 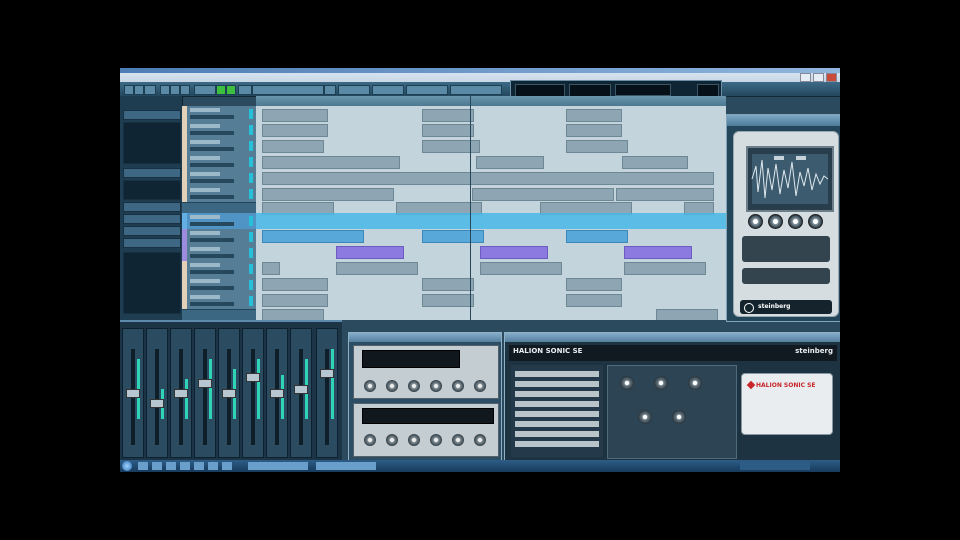 I want to click on effects-title-bar, so click(x=425, y=337).